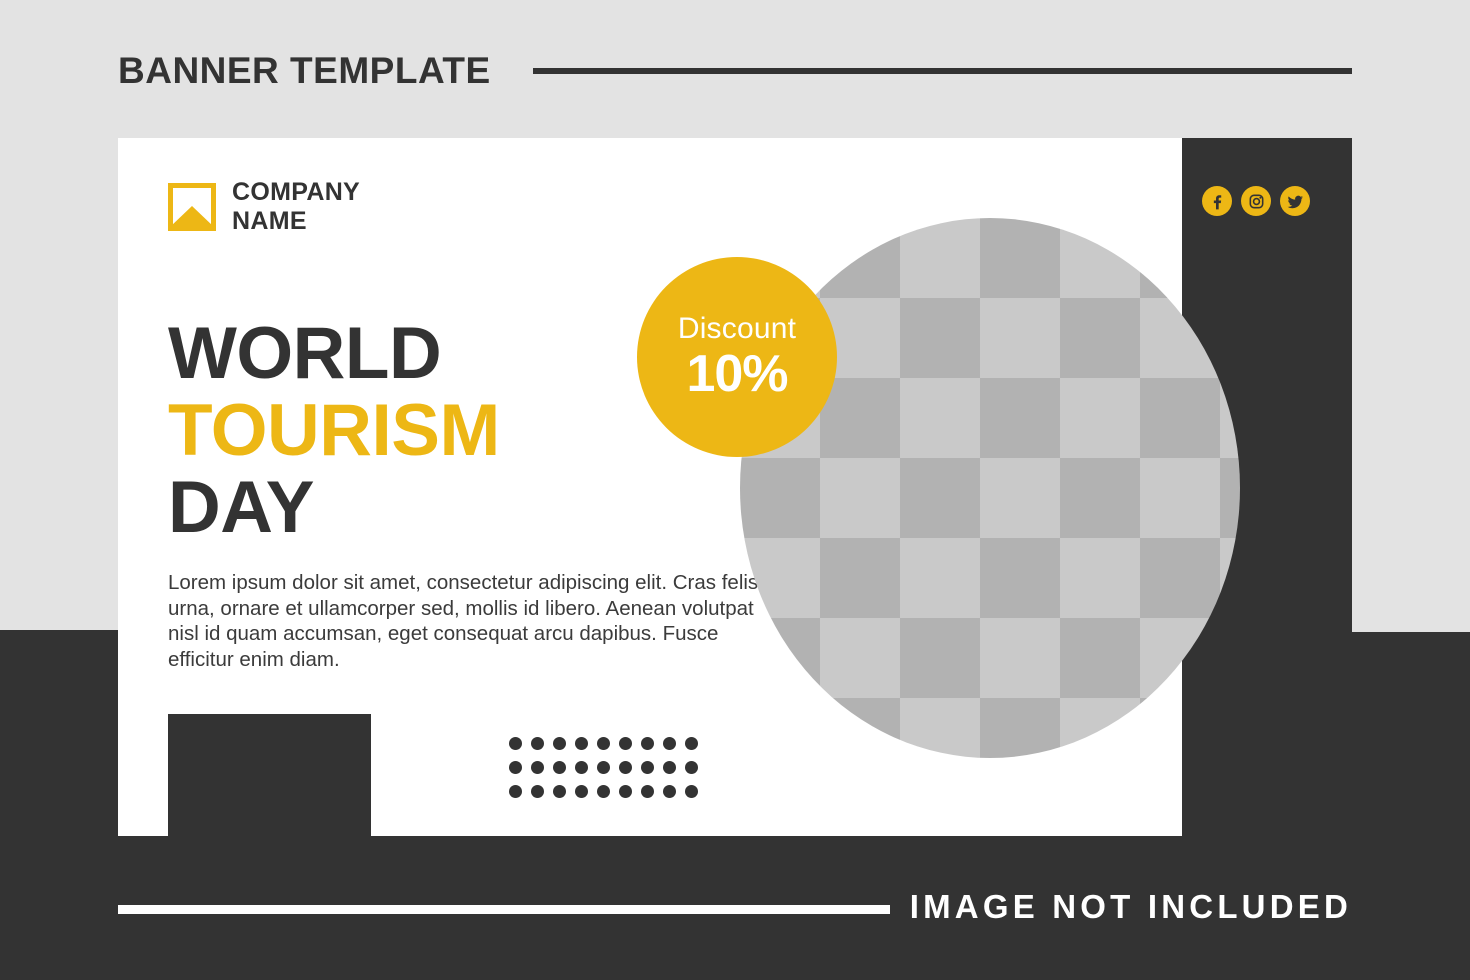  I want to click on instagram-icon, so click(1256, 201).